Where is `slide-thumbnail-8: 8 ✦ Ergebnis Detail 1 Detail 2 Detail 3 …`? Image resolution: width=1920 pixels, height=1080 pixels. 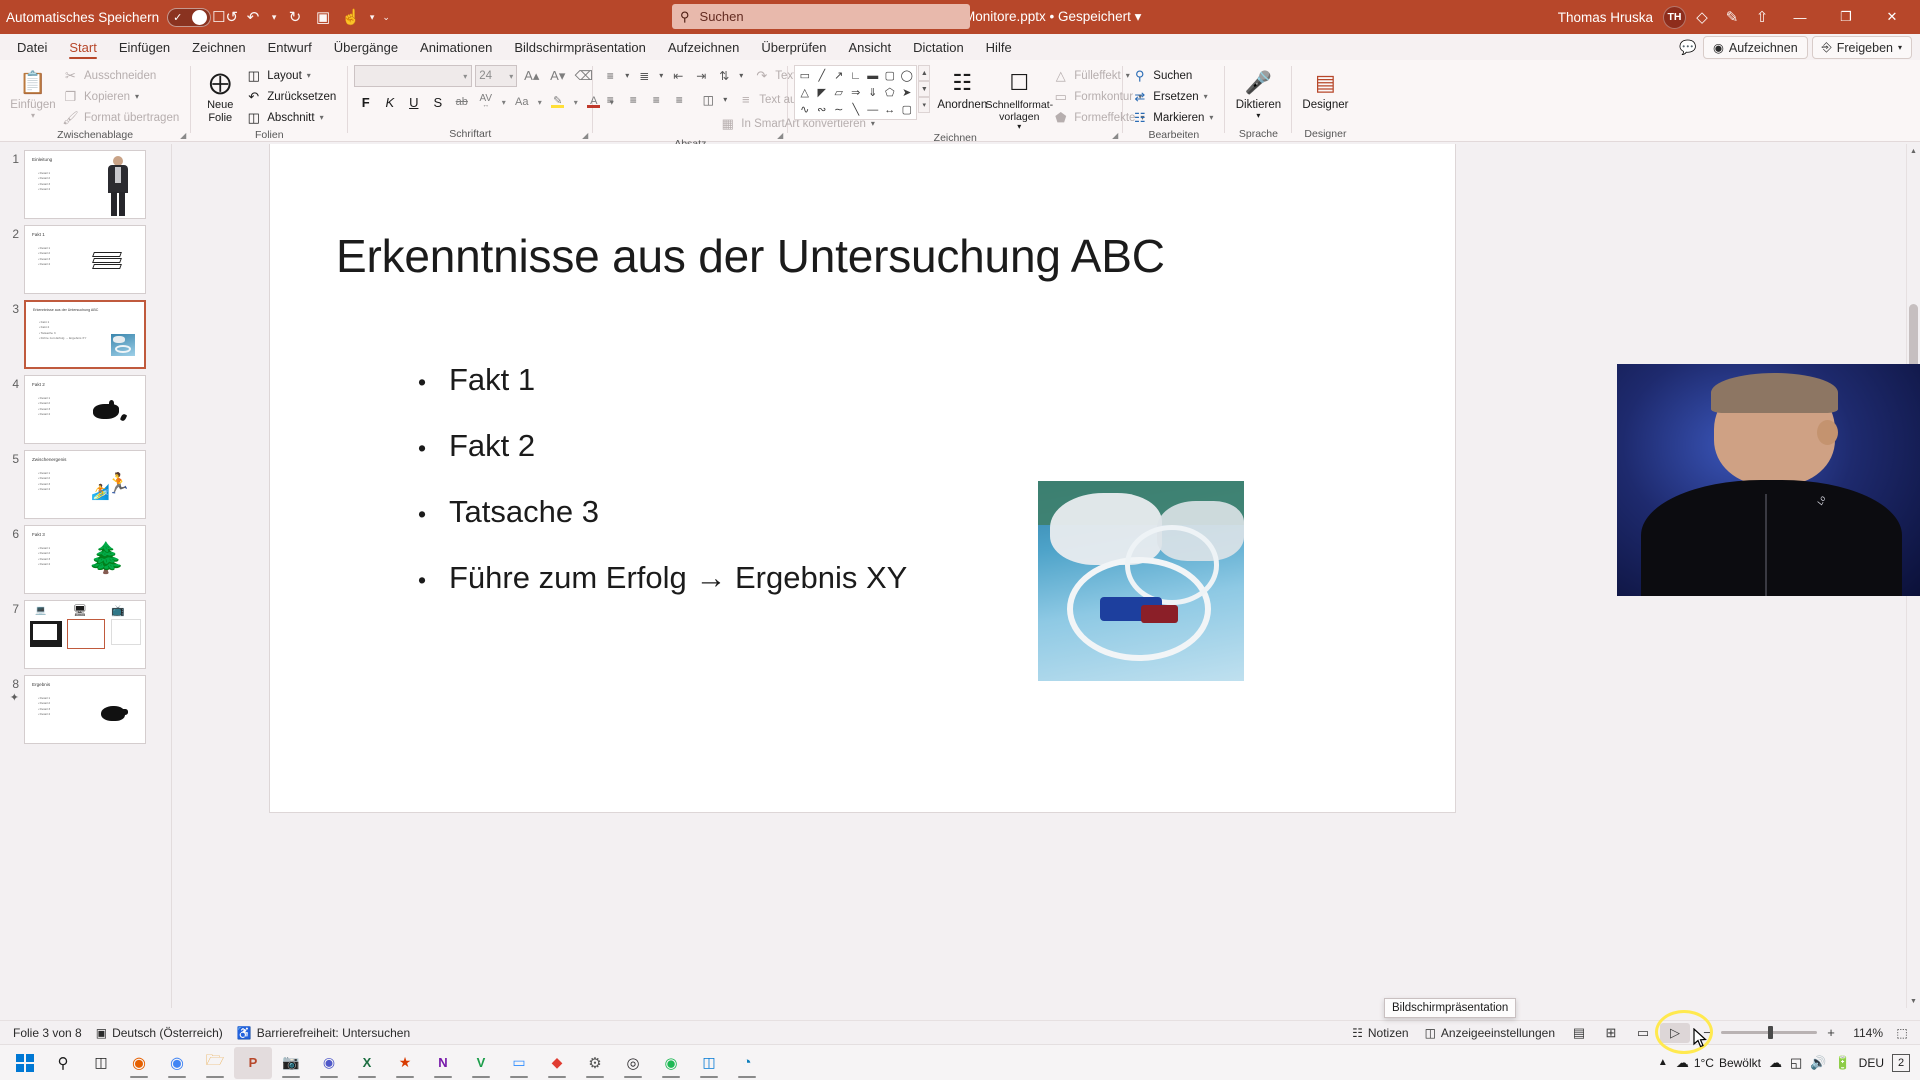 slide-thumbnail-8: 8 ✦ Ergebnis Detail 1 Detail 2 Detail 3 … is located at coordinates (85, 706).